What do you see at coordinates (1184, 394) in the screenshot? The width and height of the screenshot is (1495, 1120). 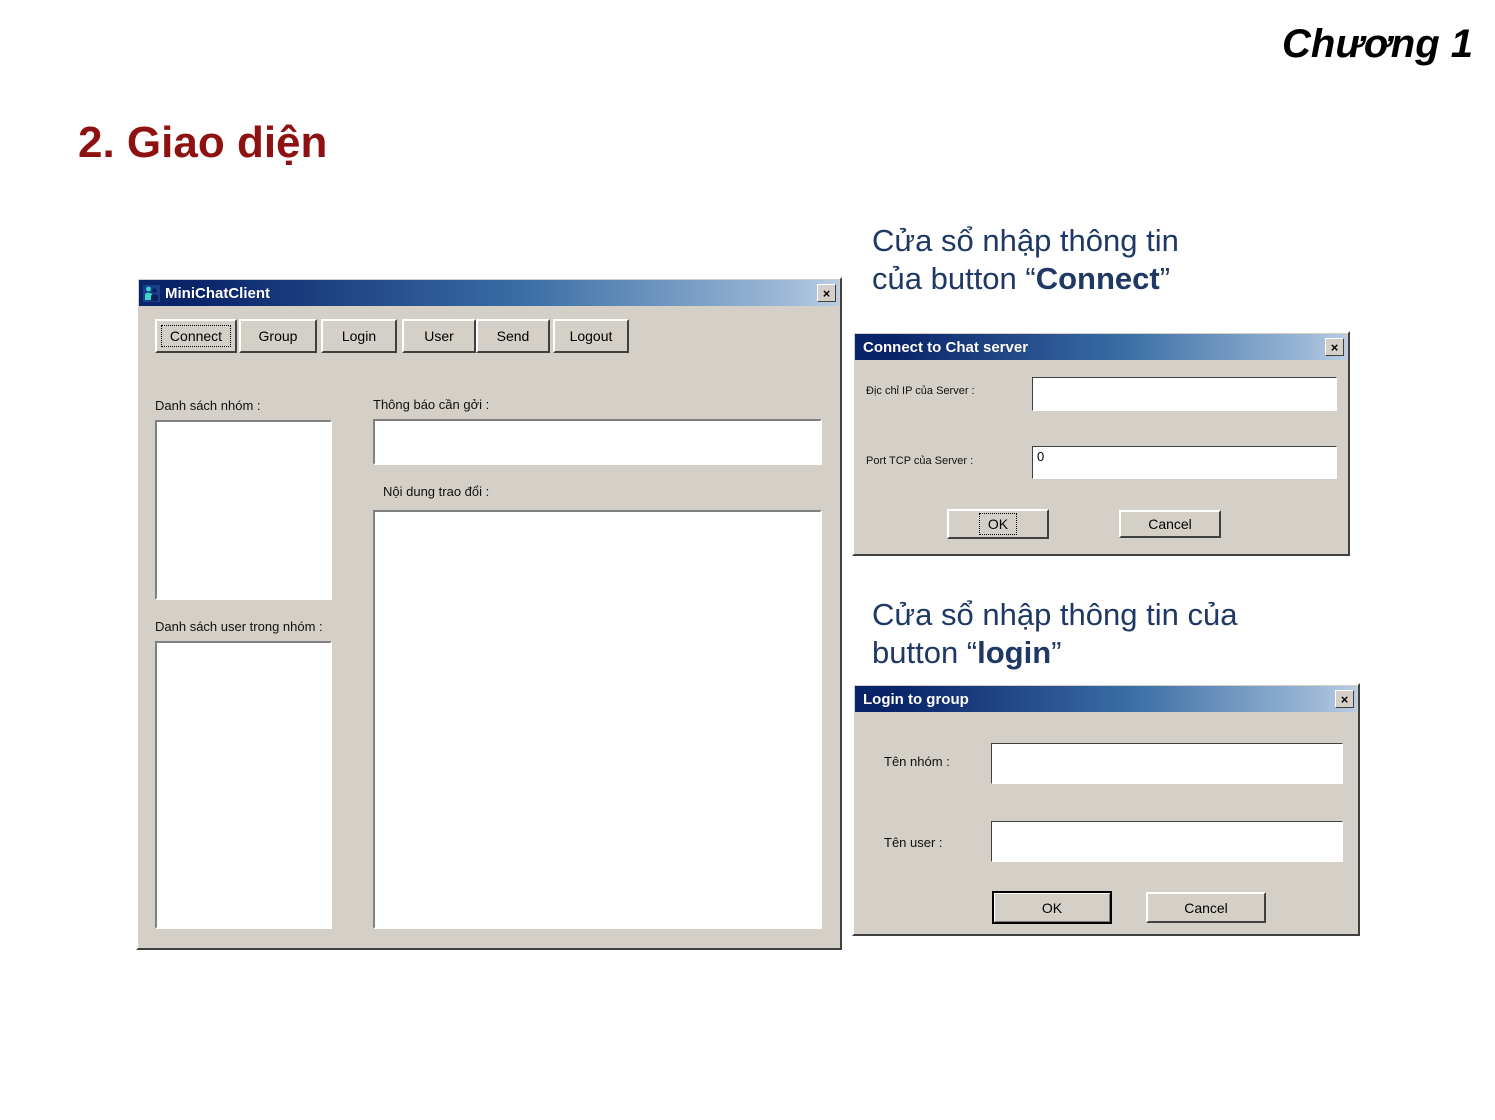 I see `server-ip-input` at bounding box center [1184, 394].